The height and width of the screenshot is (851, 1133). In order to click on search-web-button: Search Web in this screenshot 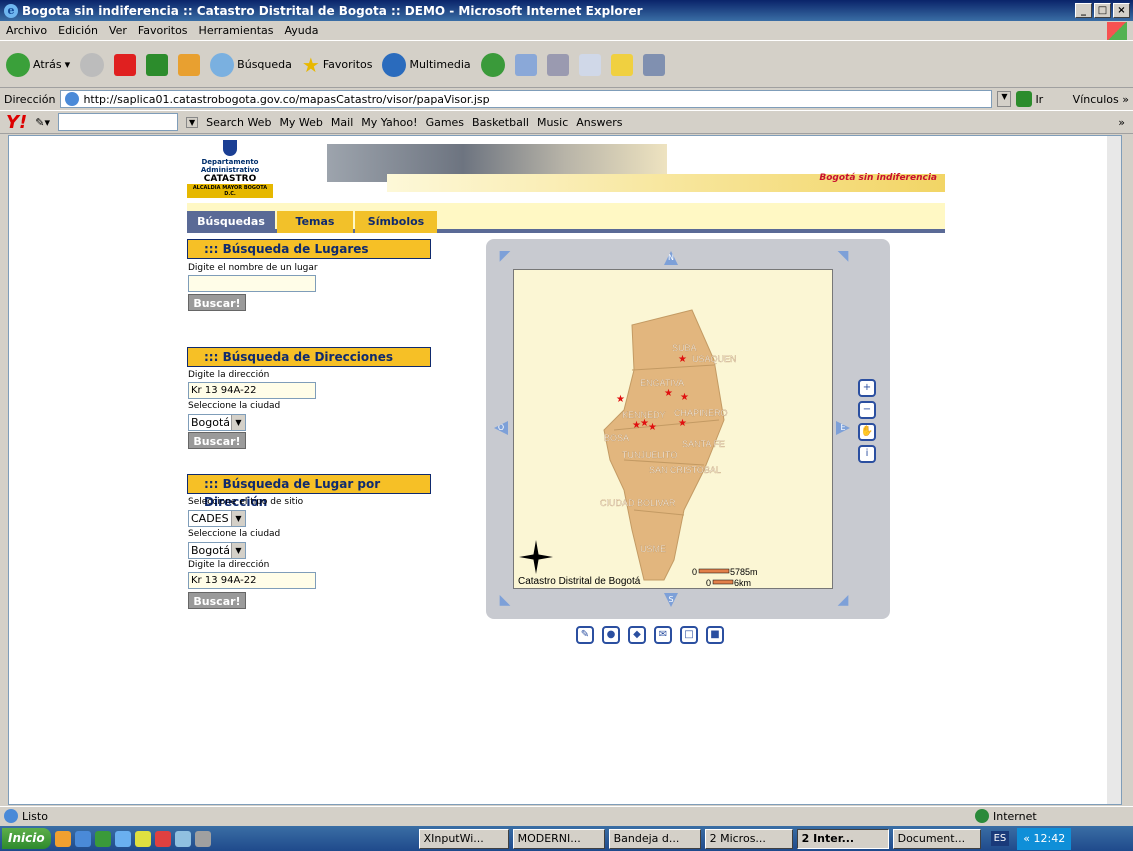, I will do `click(238, 122)`.